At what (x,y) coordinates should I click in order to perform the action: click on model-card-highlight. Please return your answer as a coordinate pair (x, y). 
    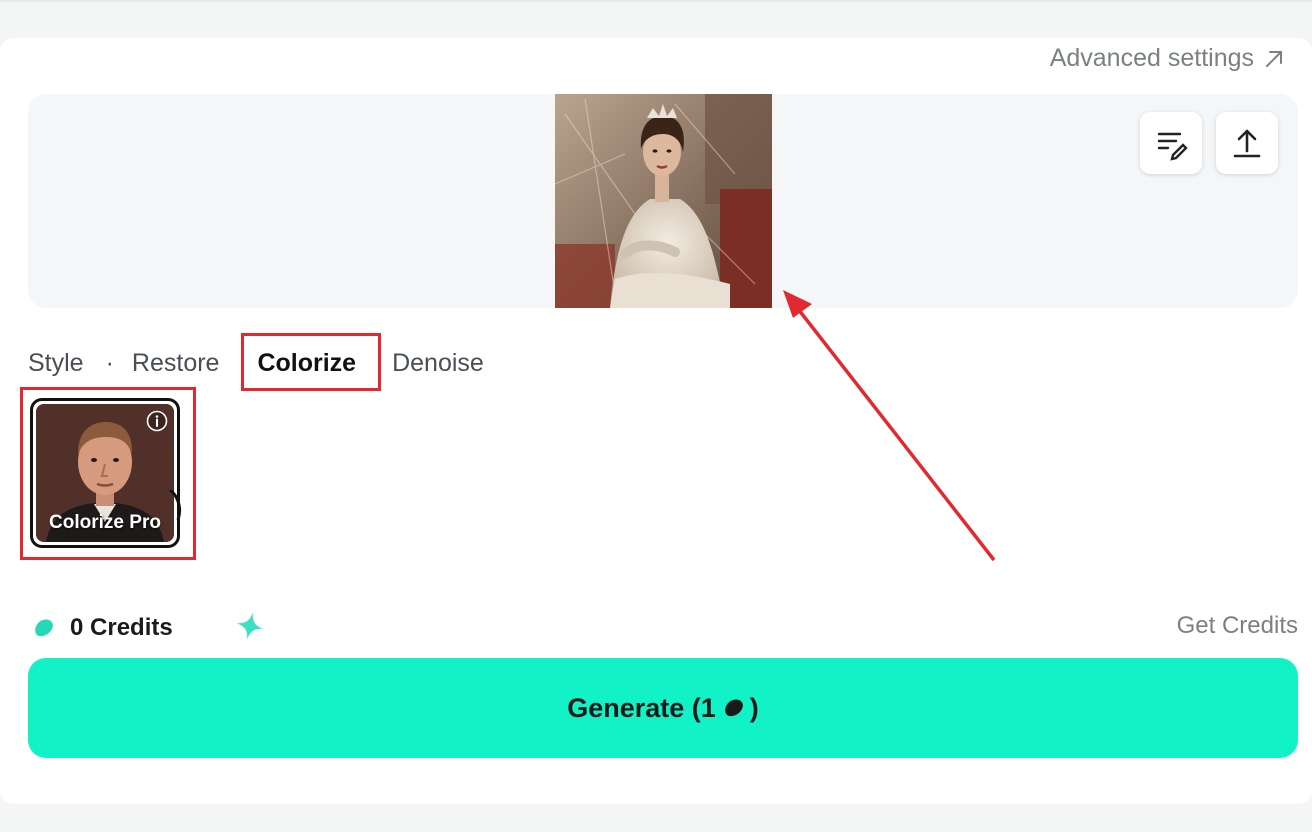
    Looking at the image, I should click on (108, 473).